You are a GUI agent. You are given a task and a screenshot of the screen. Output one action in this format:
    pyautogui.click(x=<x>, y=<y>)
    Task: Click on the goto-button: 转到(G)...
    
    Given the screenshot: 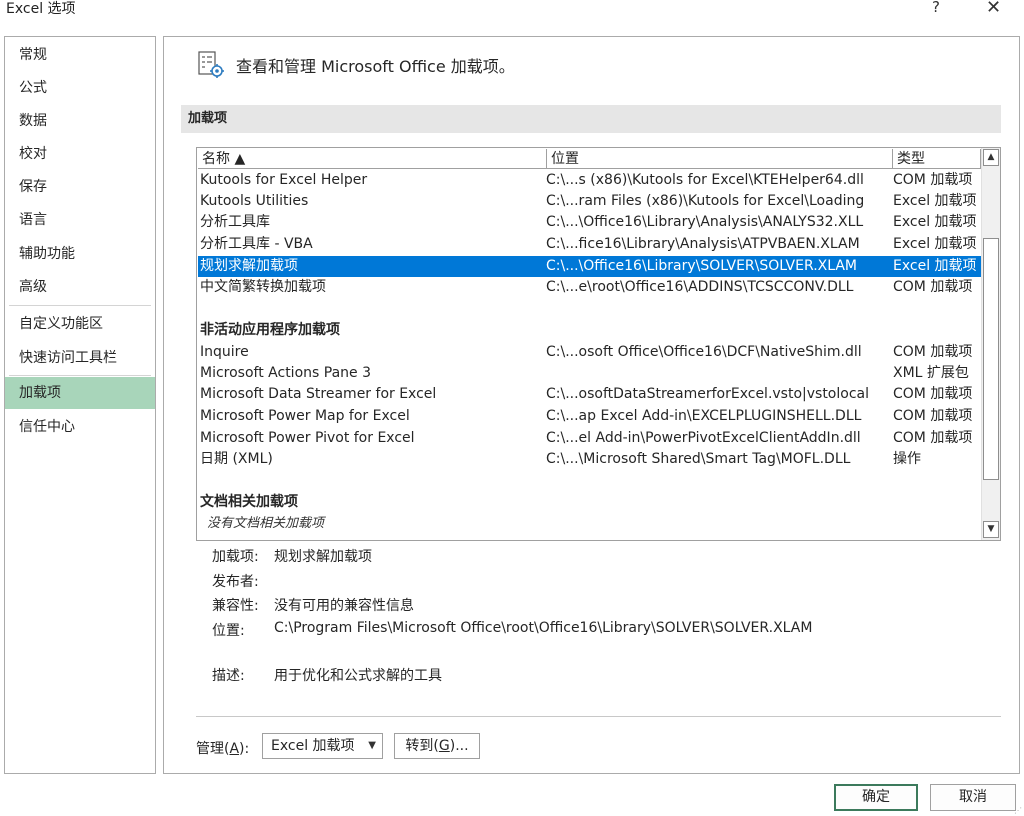 What is the action you would take?
    pyautogui.click(x=437, y=746)
    